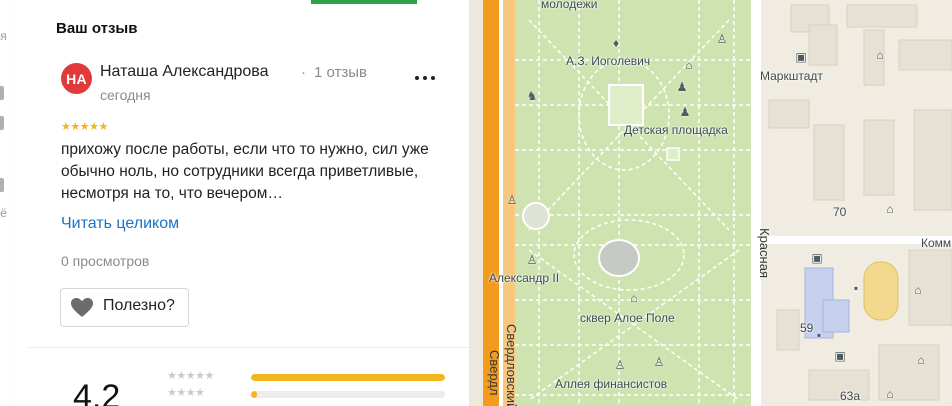  I want to click on review-date: сегодня, so click(125, 95).